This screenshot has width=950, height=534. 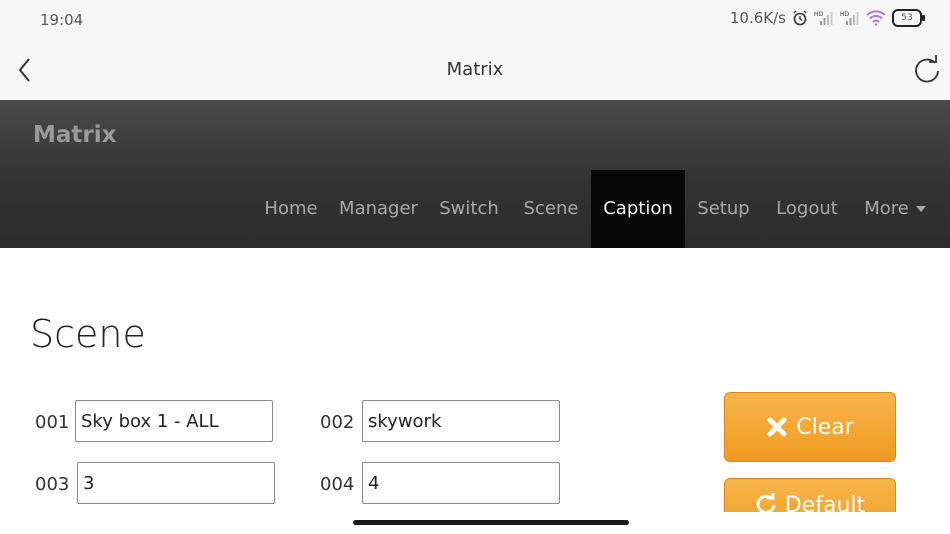 What do you see at coordinates (291, 209) in the screenshot?
I see `nav-home: Home` at bounding box center [291, 209].